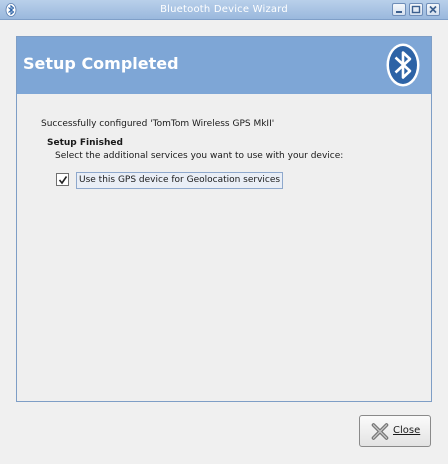 The height and width of the screenshot is (464, 448). I want to click on page-header: Setup Completed, so click(224, 65).